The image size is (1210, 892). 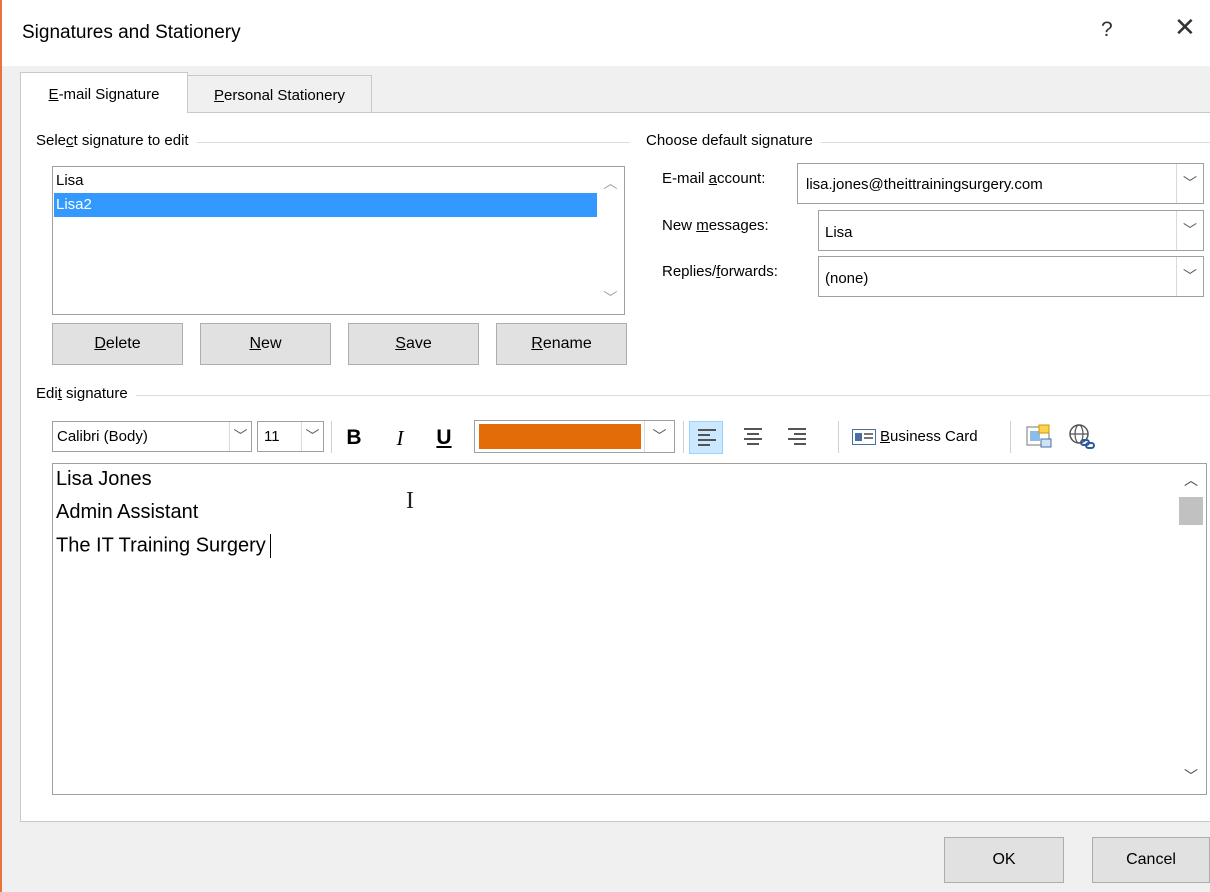 What do you see at coordinates (1011, 276) in the screenshot?
I see `replies-forwards-select: (none) ﹀` at bounding box center [1011, 276].